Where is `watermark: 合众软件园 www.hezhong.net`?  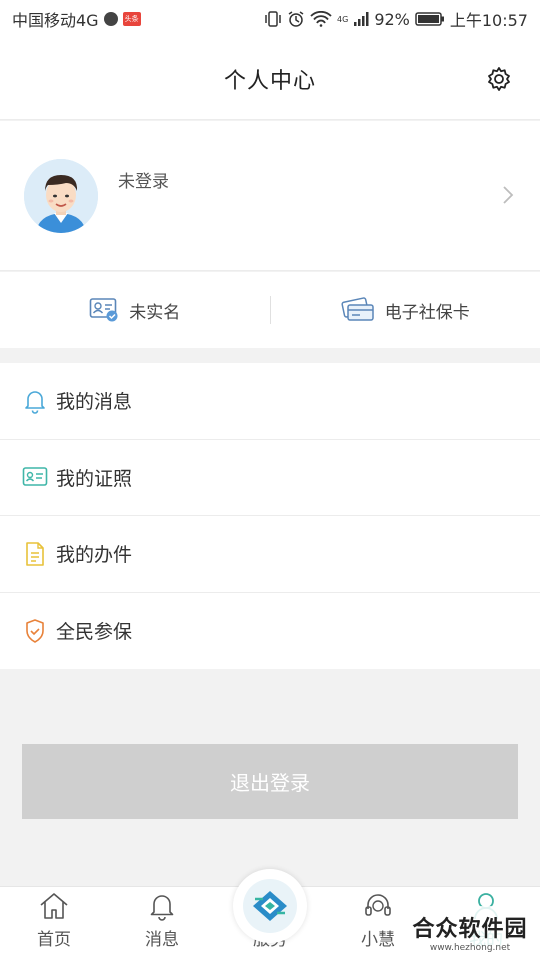
watermark: 合众软件园 www.hezhong.net is located at coordinates (470, 932).